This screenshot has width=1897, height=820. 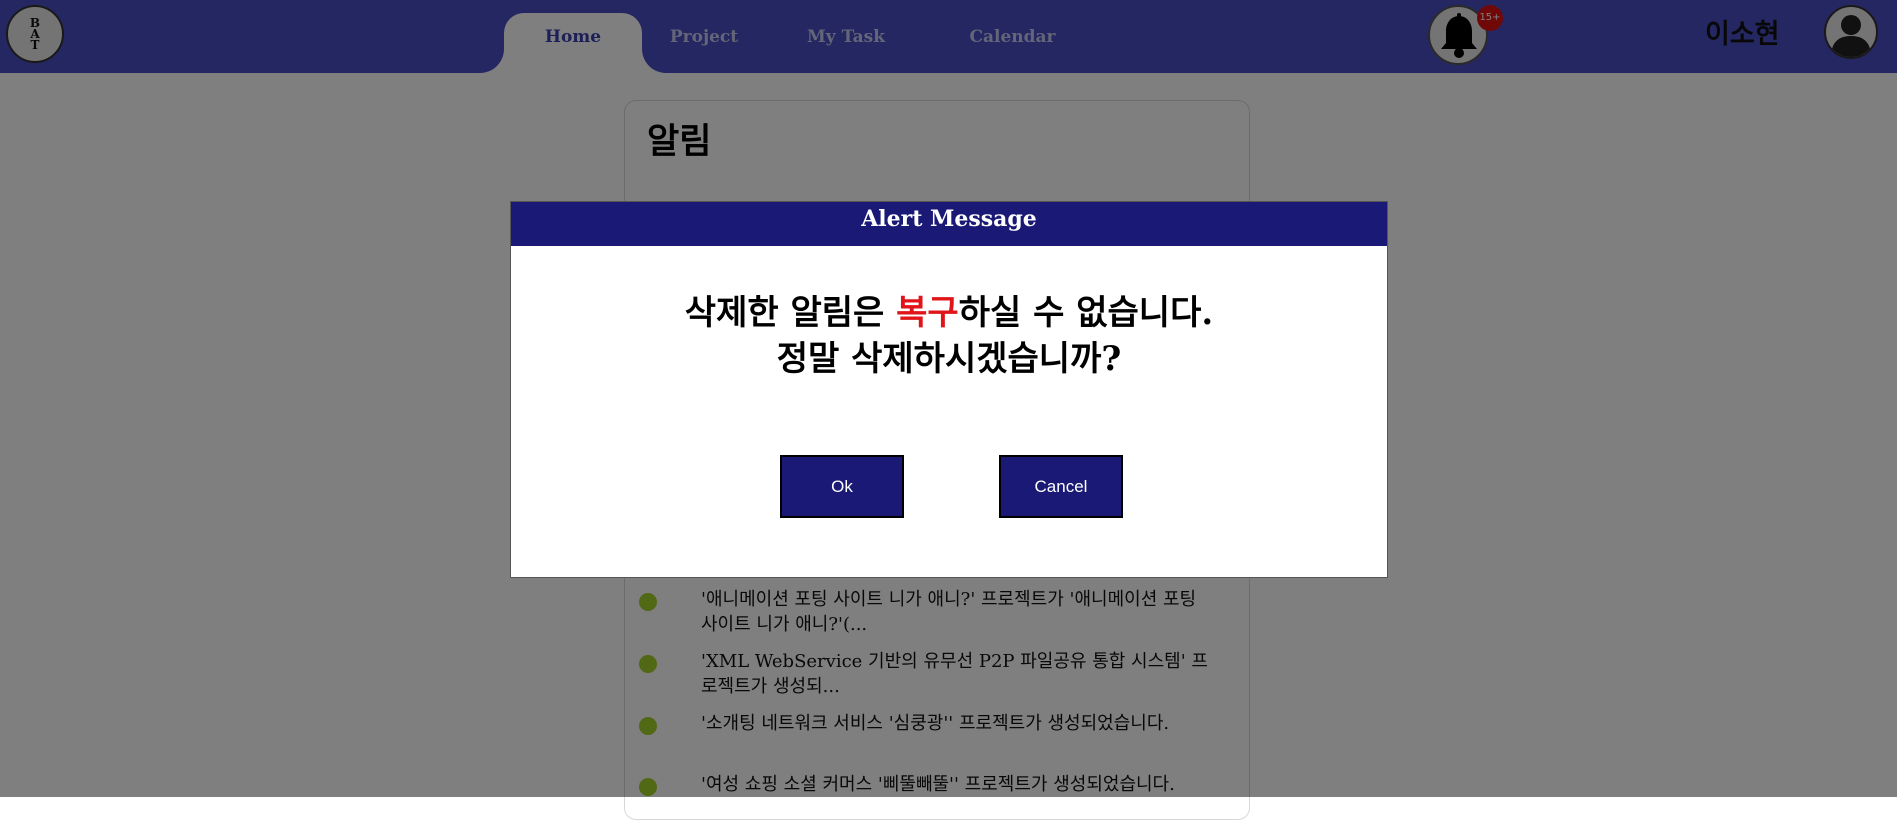 I want to click on alert-message-line-2: 정말 삭제하시겠습니까?, so click(x=949, y=359).